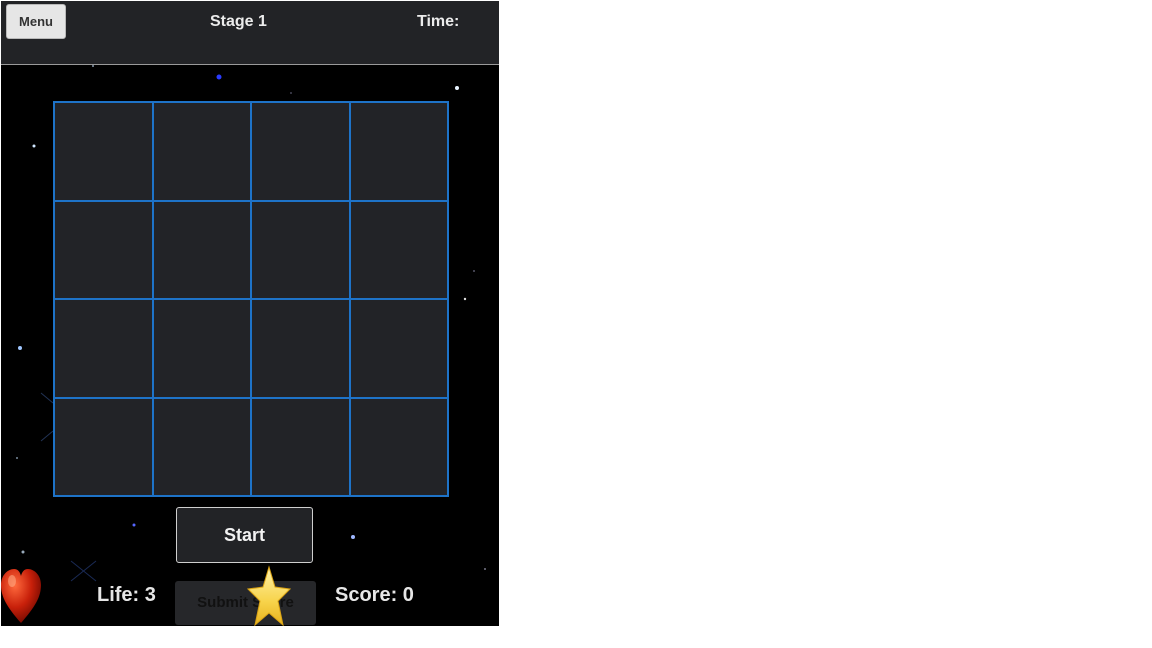 This screenshot has width=1152, height=648. What do you see at coordinates (238, 21) in the screenshot?
I see `stage-label: Stage 1` at bounding box center [238, 21].